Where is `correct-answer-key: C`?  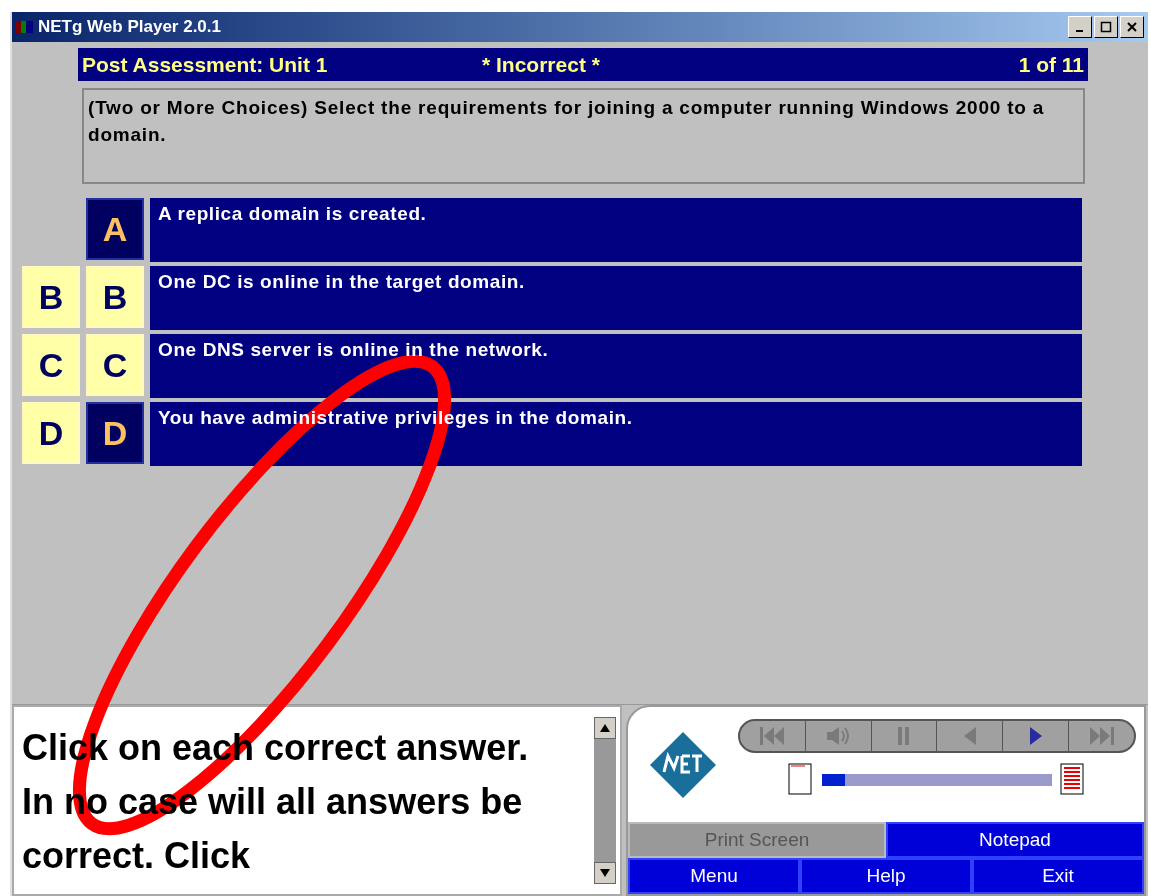 correct-answer-key: C is located at coordinates (51, 365).